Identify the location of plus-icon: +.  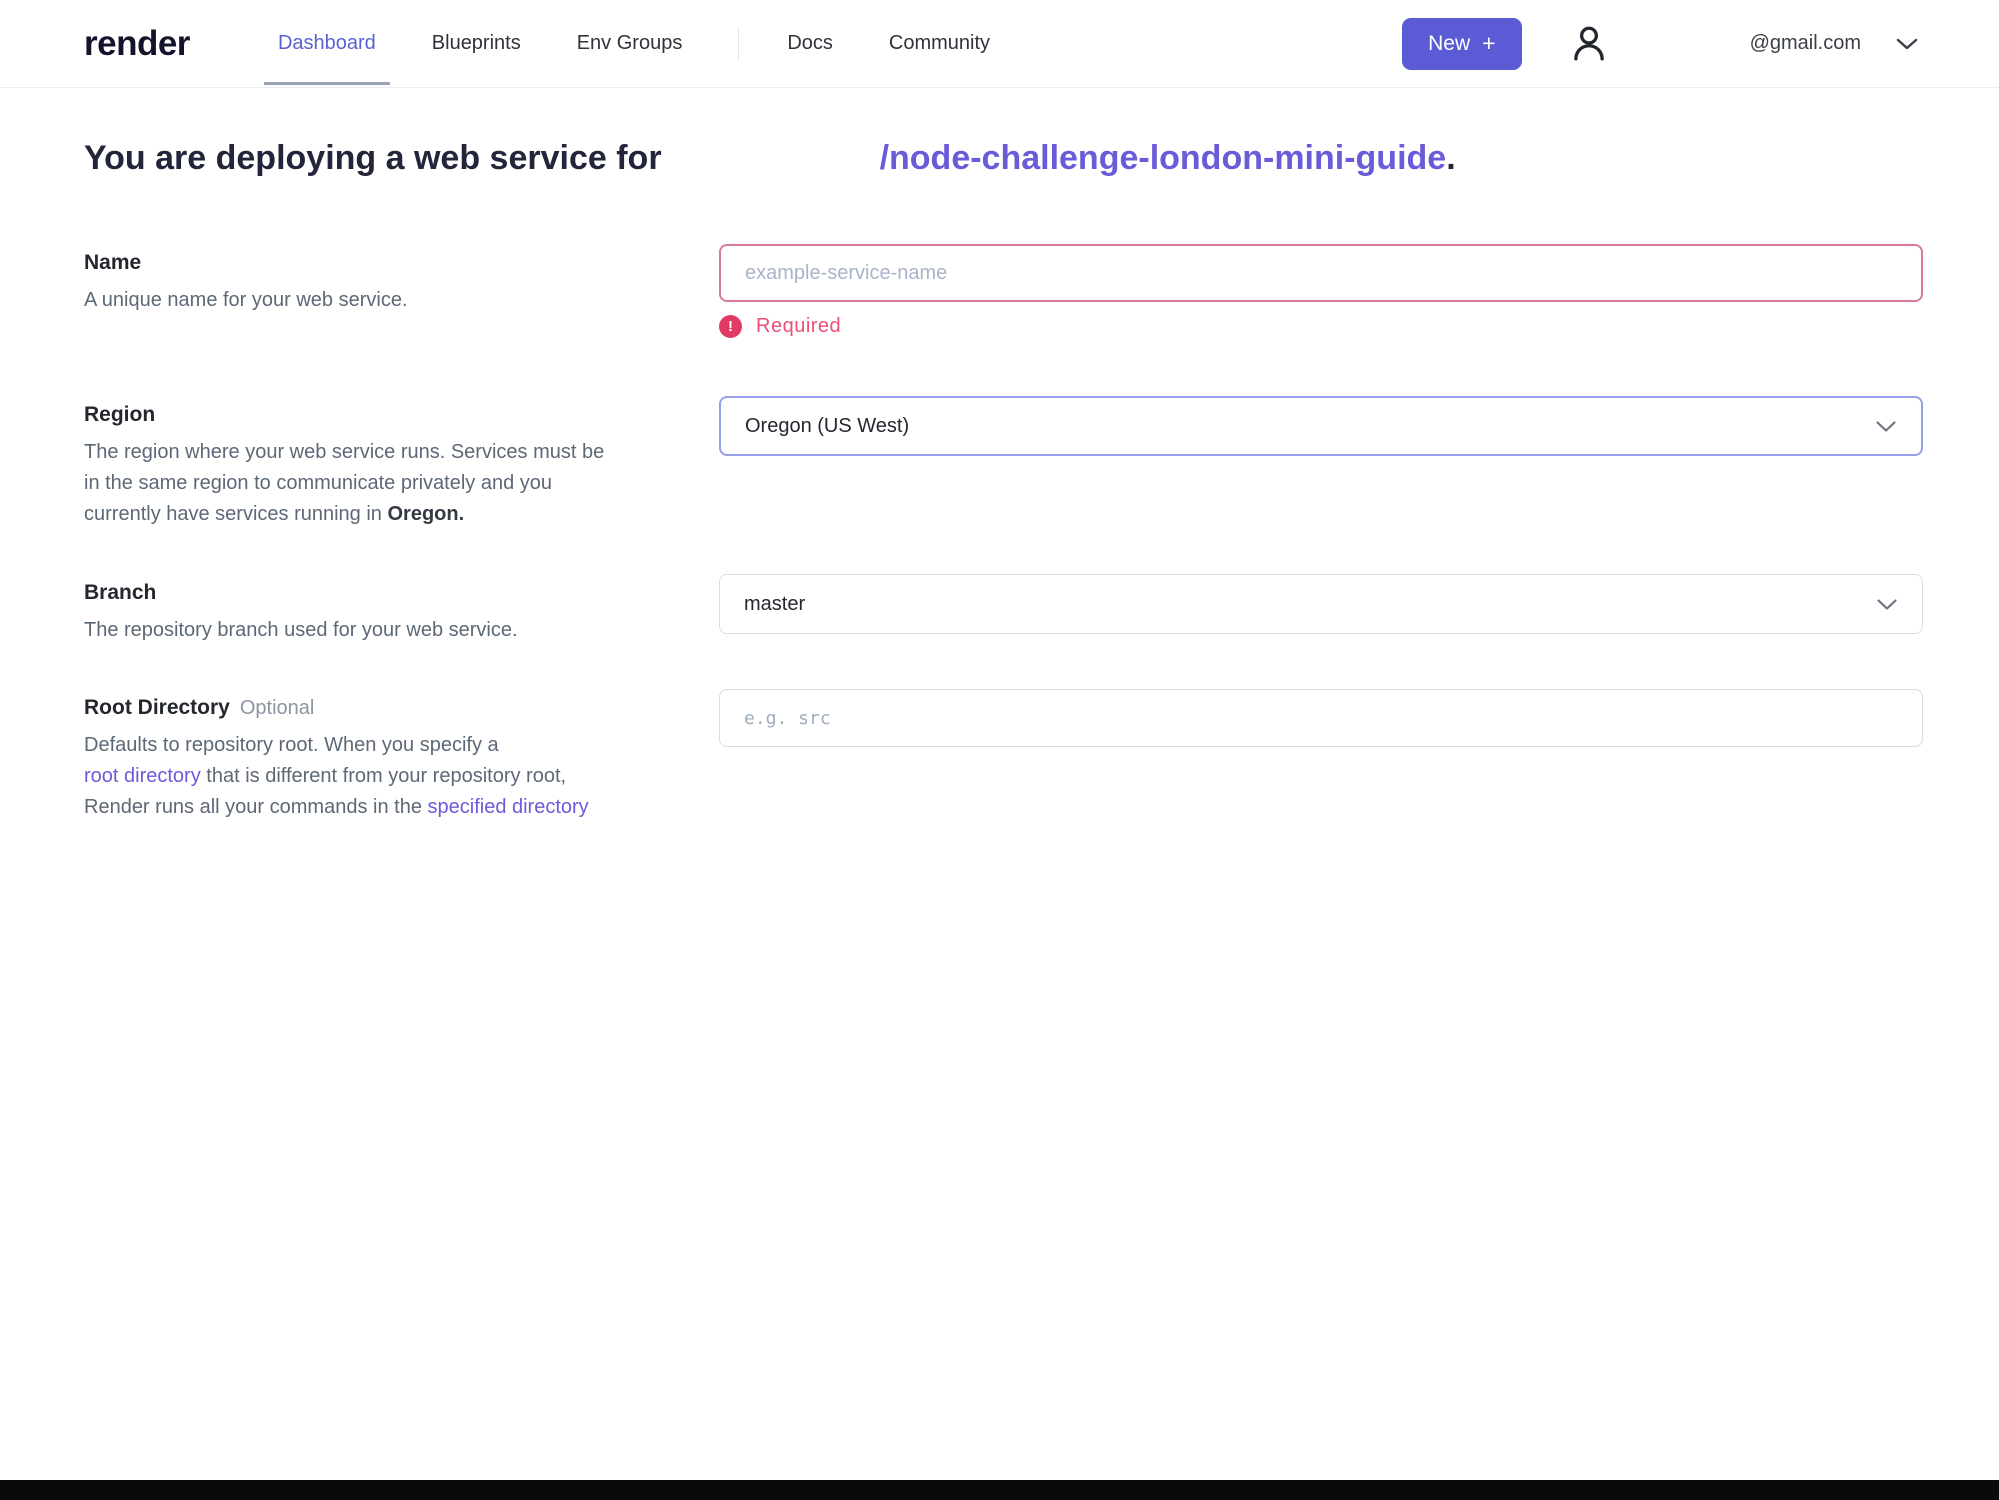
(1489, 43).